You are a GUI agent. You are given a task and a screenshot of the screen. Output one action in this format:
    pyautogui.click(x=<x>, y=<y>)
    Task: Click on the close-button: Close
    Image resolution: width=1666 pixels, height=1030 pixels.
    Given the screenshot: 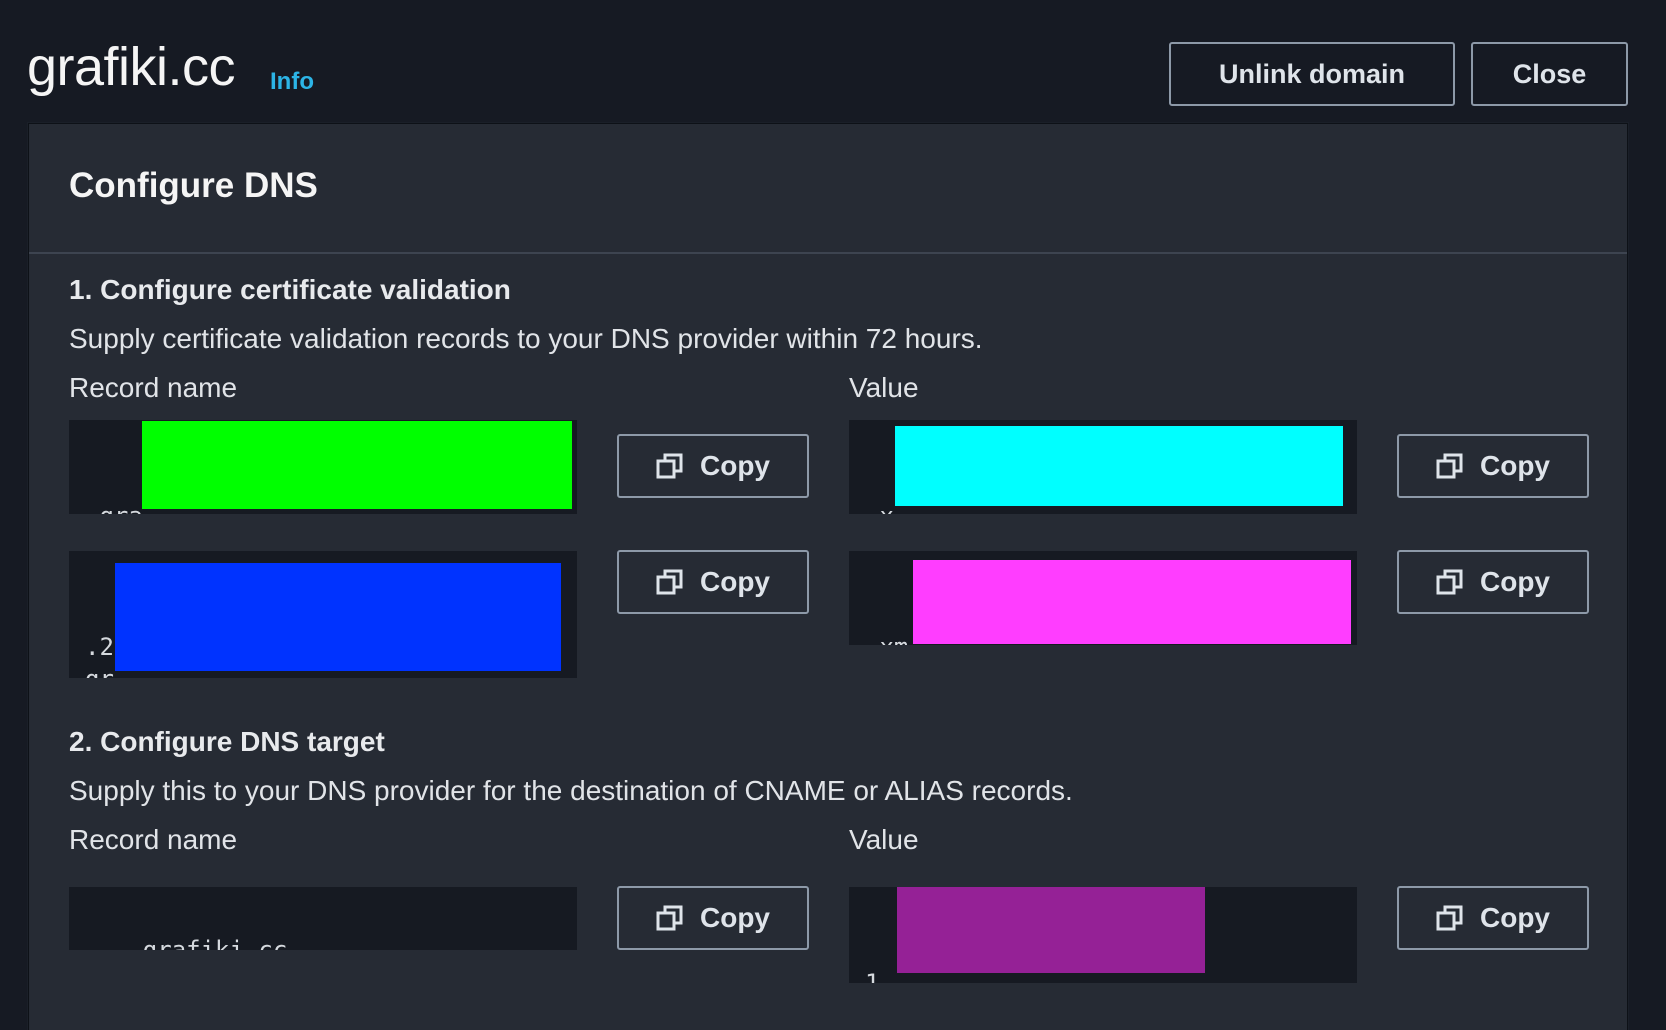 What is the action you would take?
    pyautogui.click(x=1549, y=74)
    